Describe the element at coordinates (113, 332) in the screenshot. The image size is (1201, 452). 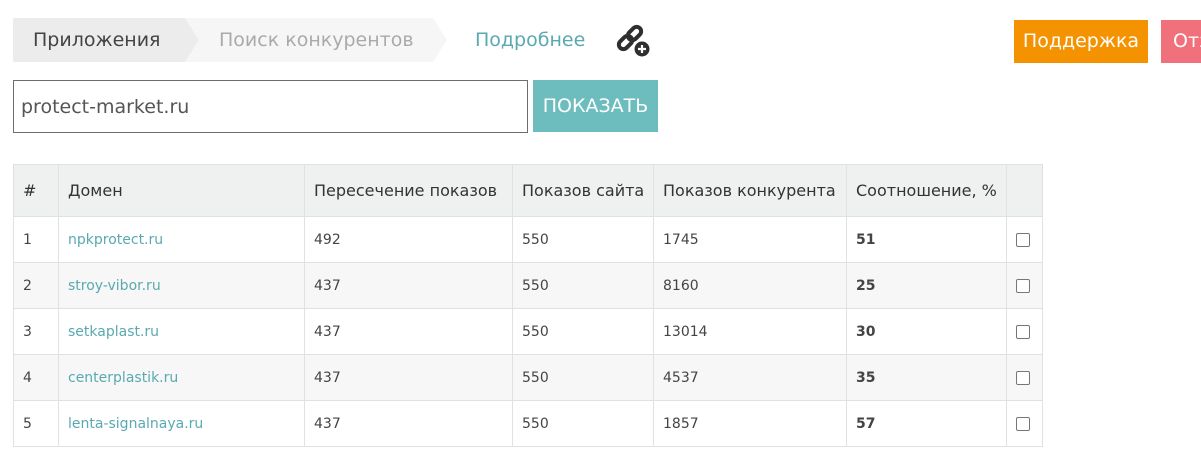
I see `domain-link: setkaplast.ru` at that location.